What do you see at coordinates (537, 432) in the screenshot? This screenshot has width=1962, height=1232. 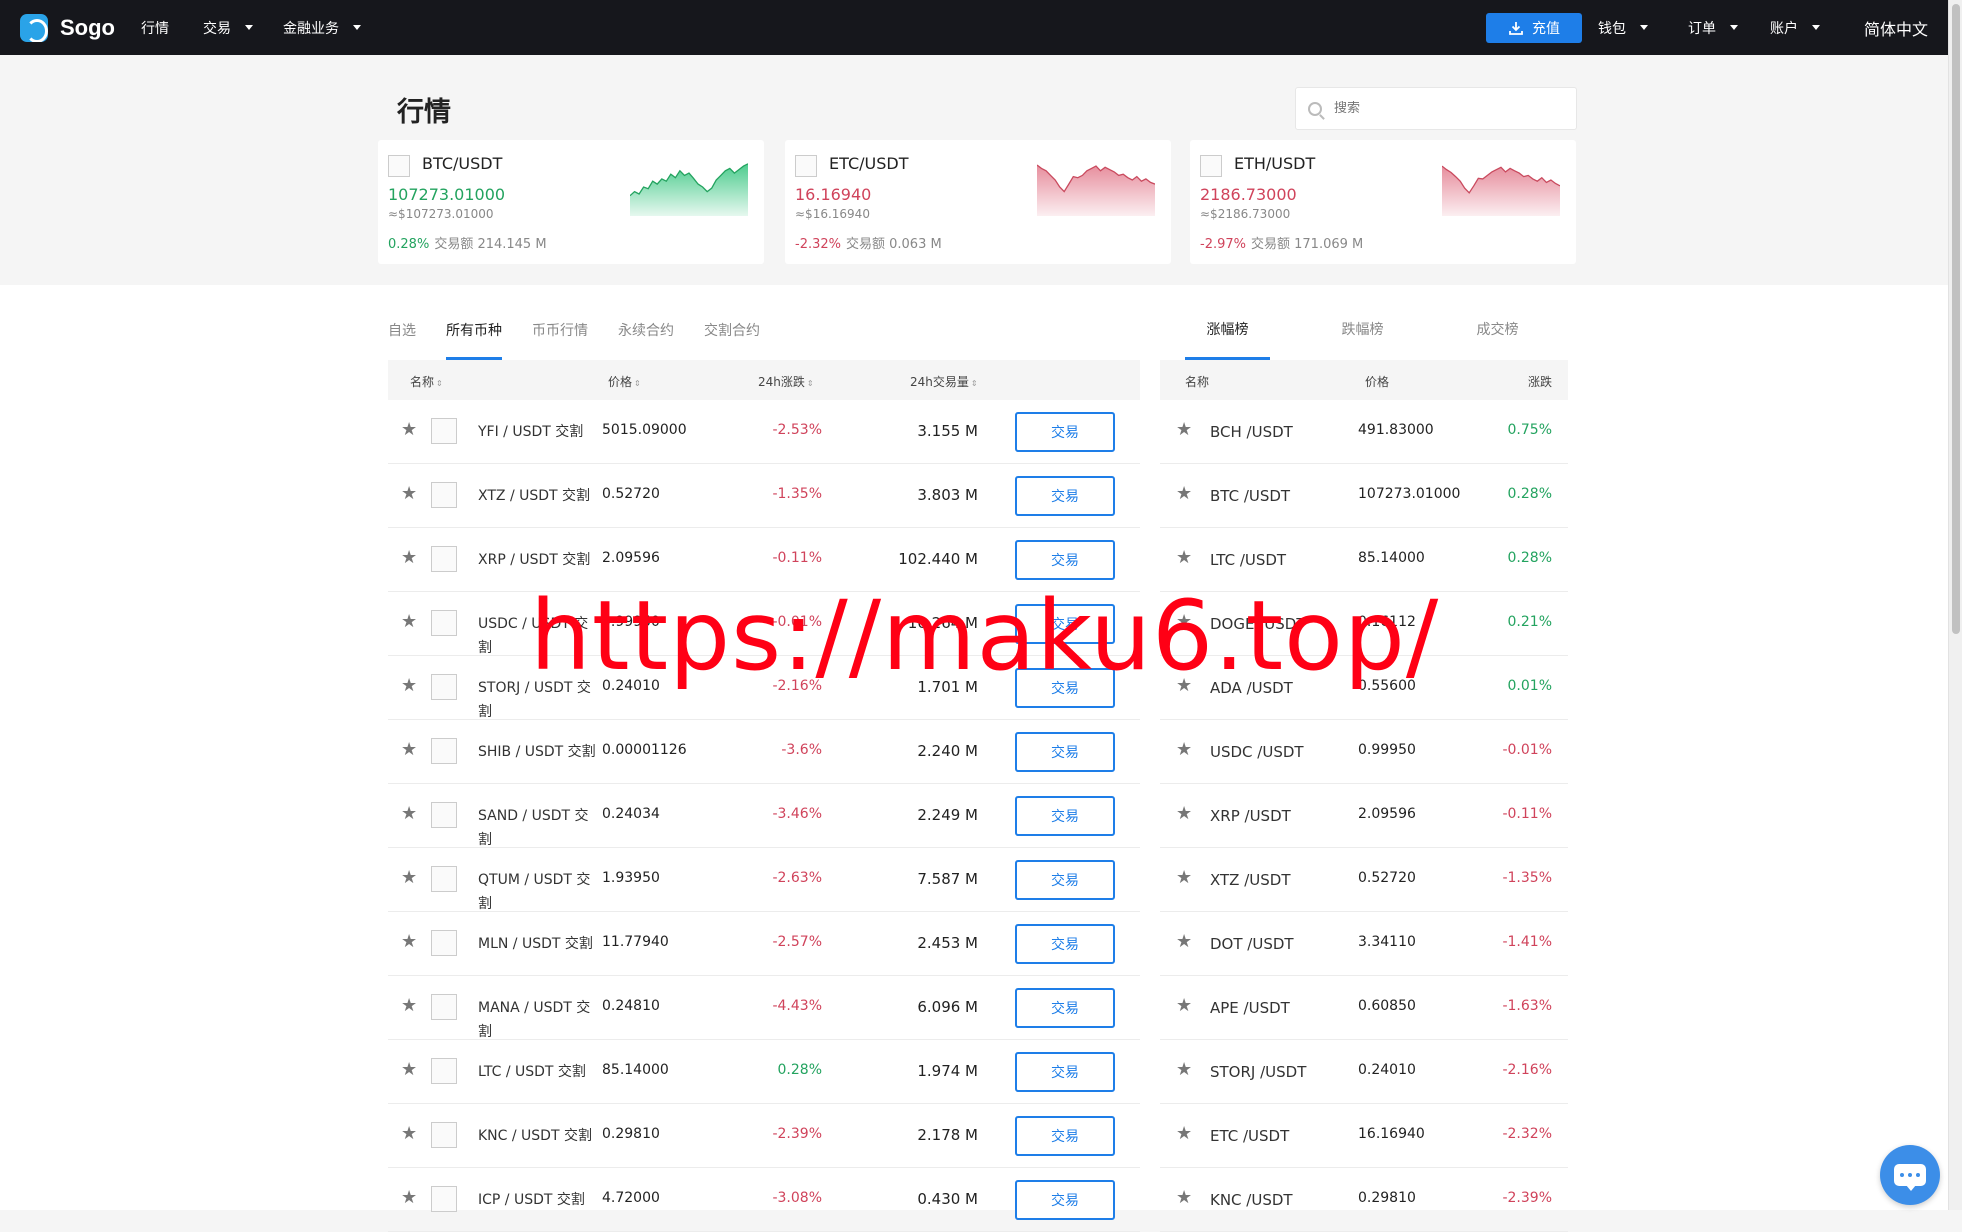 I see `coin-pair-name: YFI / USDT 交割` at bounding box center [537, 432].